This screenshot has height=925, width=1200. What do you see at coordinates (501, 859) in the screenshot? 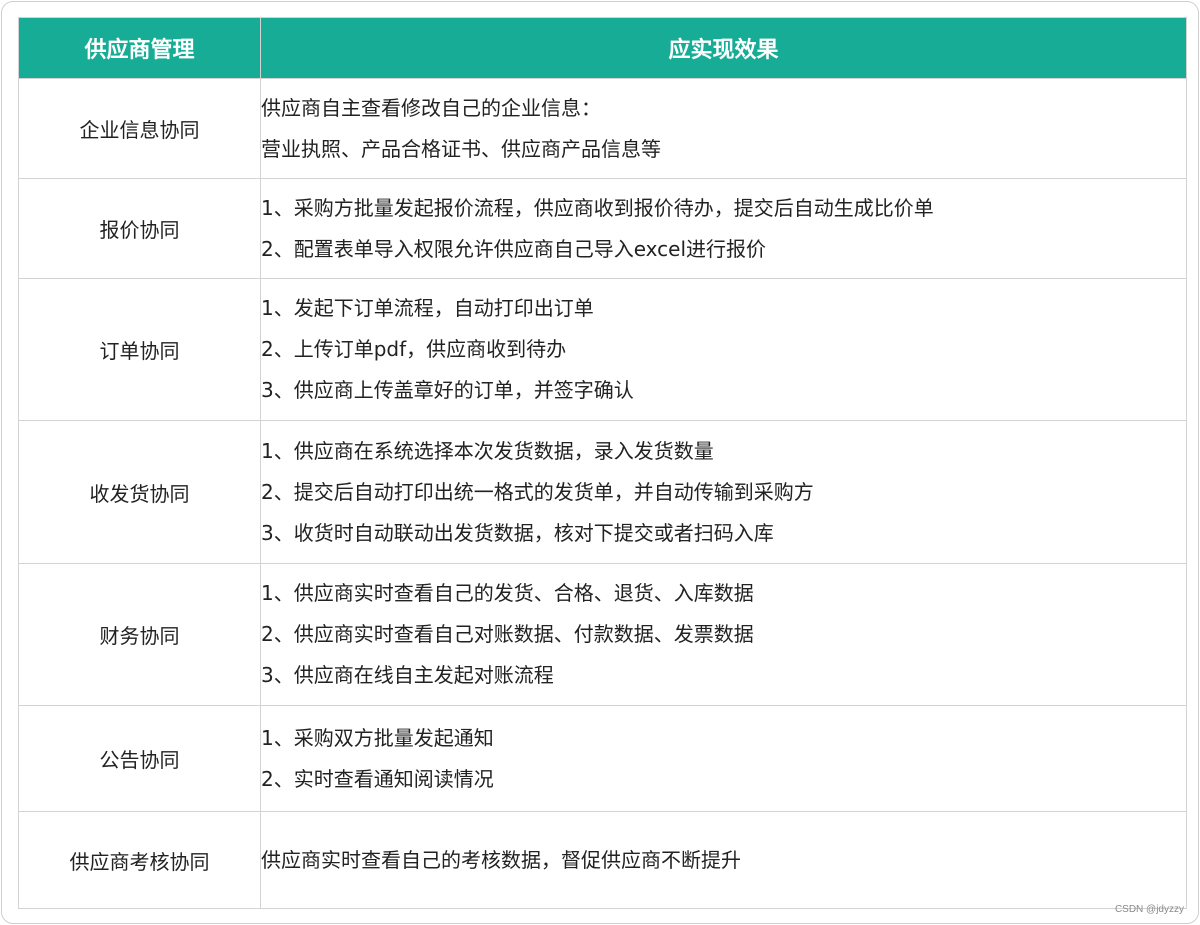
I see `effect-line: 供应商实时查看自己的考核数据，督促供应商不断提升` at bounding box center [501, 859].